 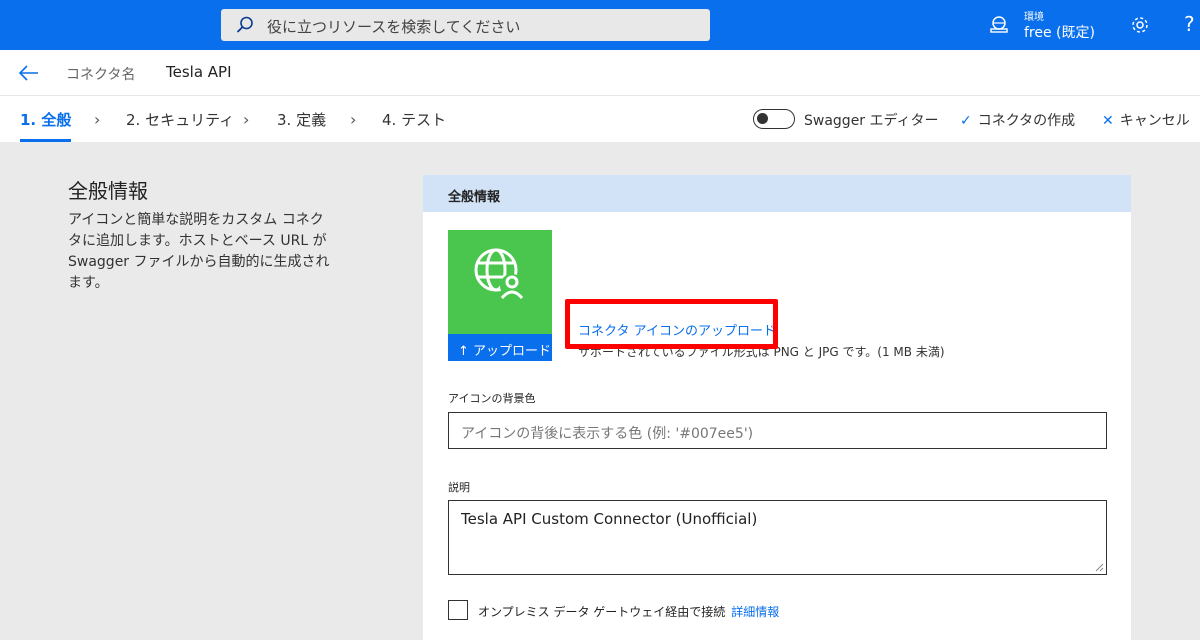 I want to click on cancel-button: ✕ キャンセル, so click(x=1146, y=120).